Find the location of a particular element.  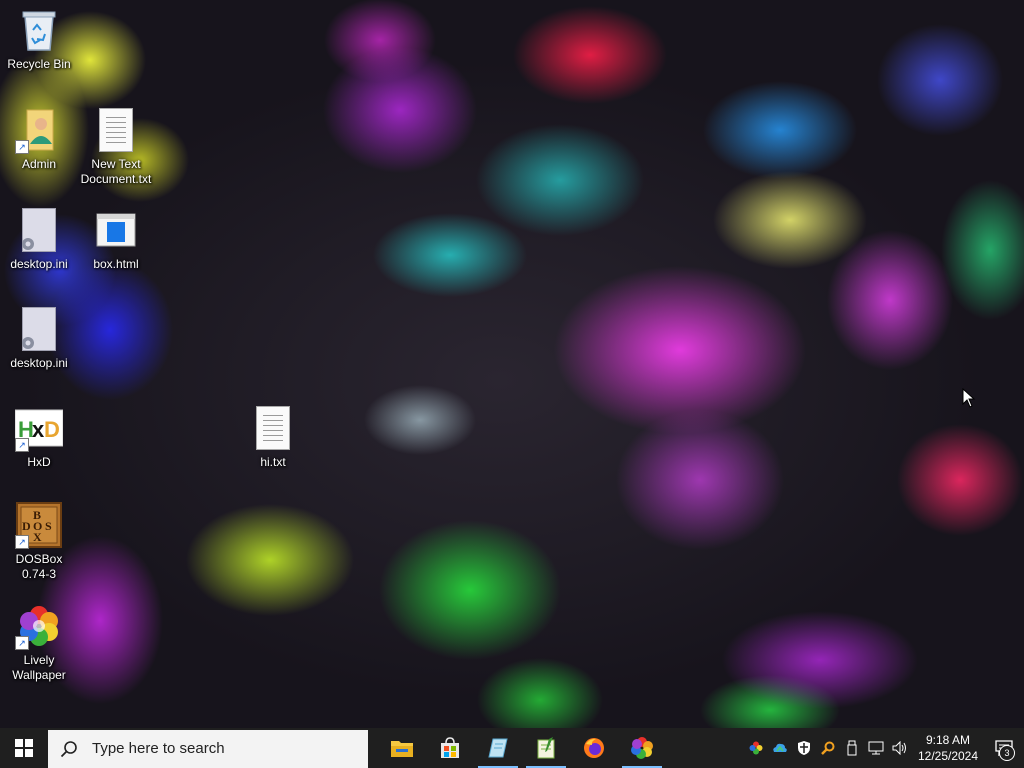

taskbar: Type here to search 9:18 AM 12/25/2024 3 is located at coordinates (512, 748).